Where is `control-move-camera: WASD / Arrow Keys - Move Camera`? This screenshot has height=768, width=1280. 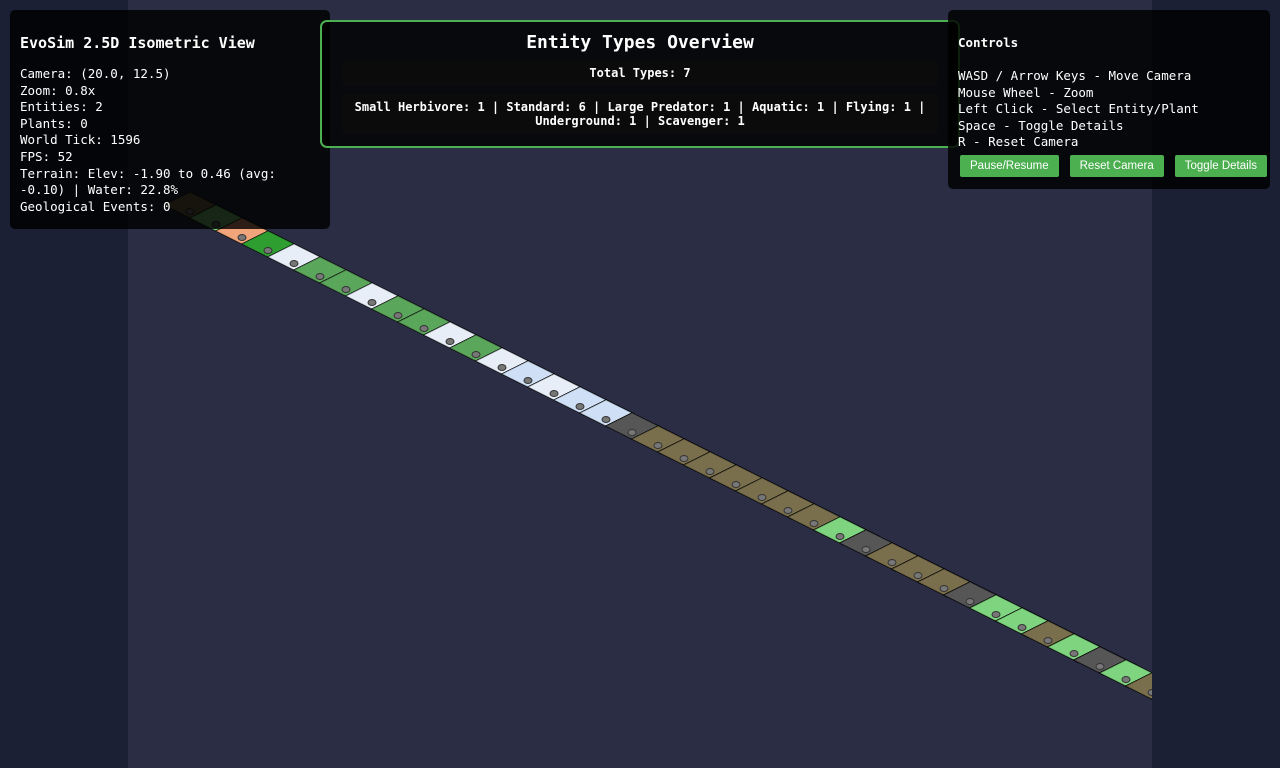 control-move-camera: WASD / Arrow Keys - Move Camera is located at coordinates (1075, 75).